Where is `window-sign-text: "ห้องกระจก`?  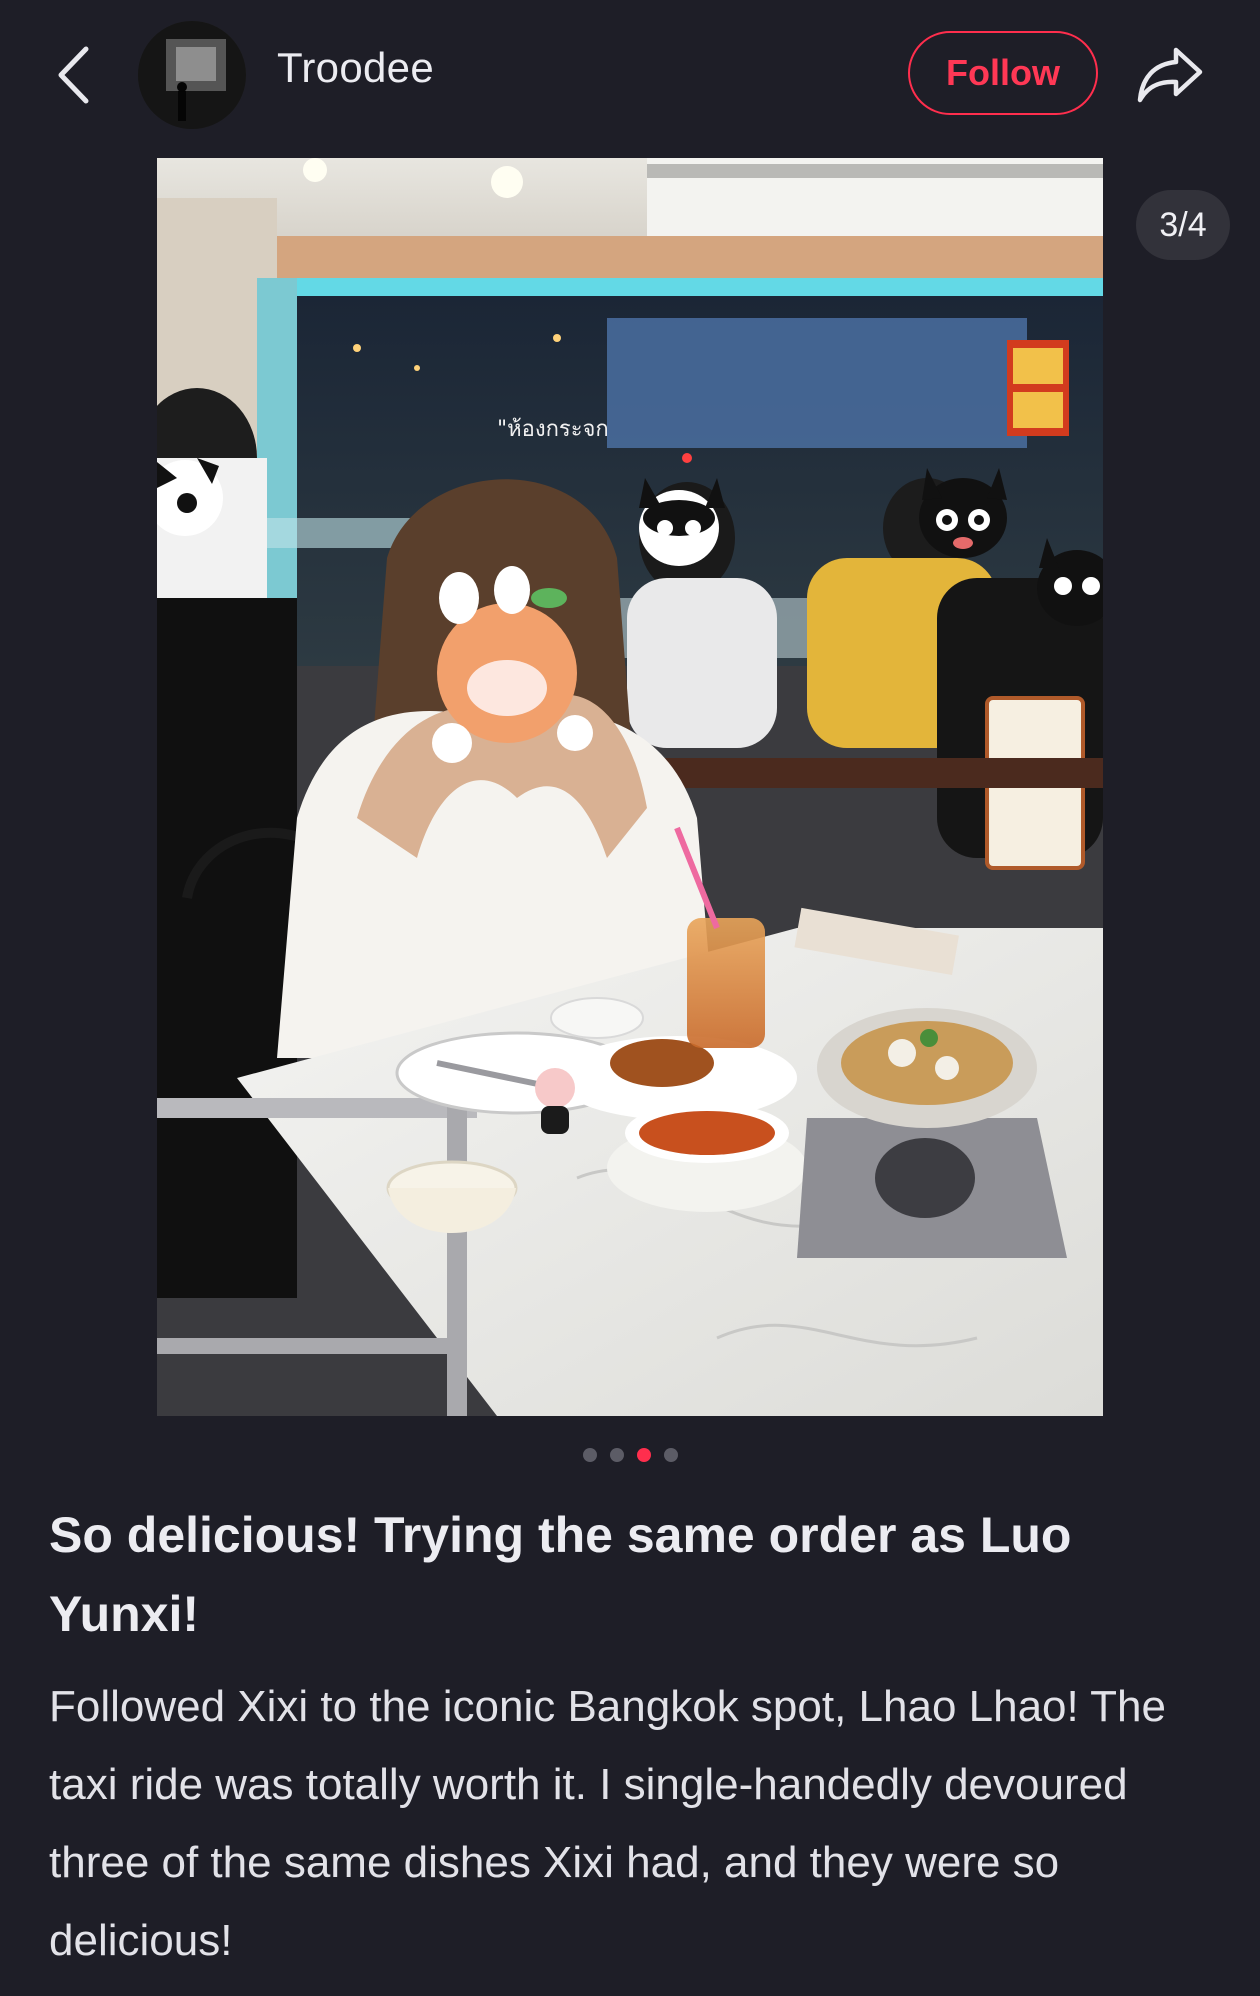
window-sign-text: "ห้องกระจก is located at coordinates (553, 429).